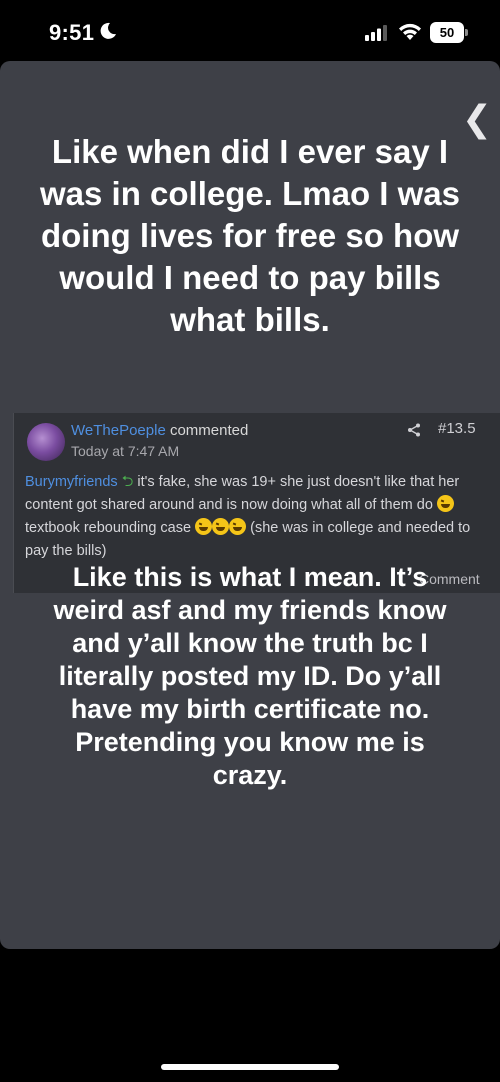 This screenshot has width=500, height=1082. I want to click on comment-timestamp: Today at 7:47 AM, so click(125, 451).